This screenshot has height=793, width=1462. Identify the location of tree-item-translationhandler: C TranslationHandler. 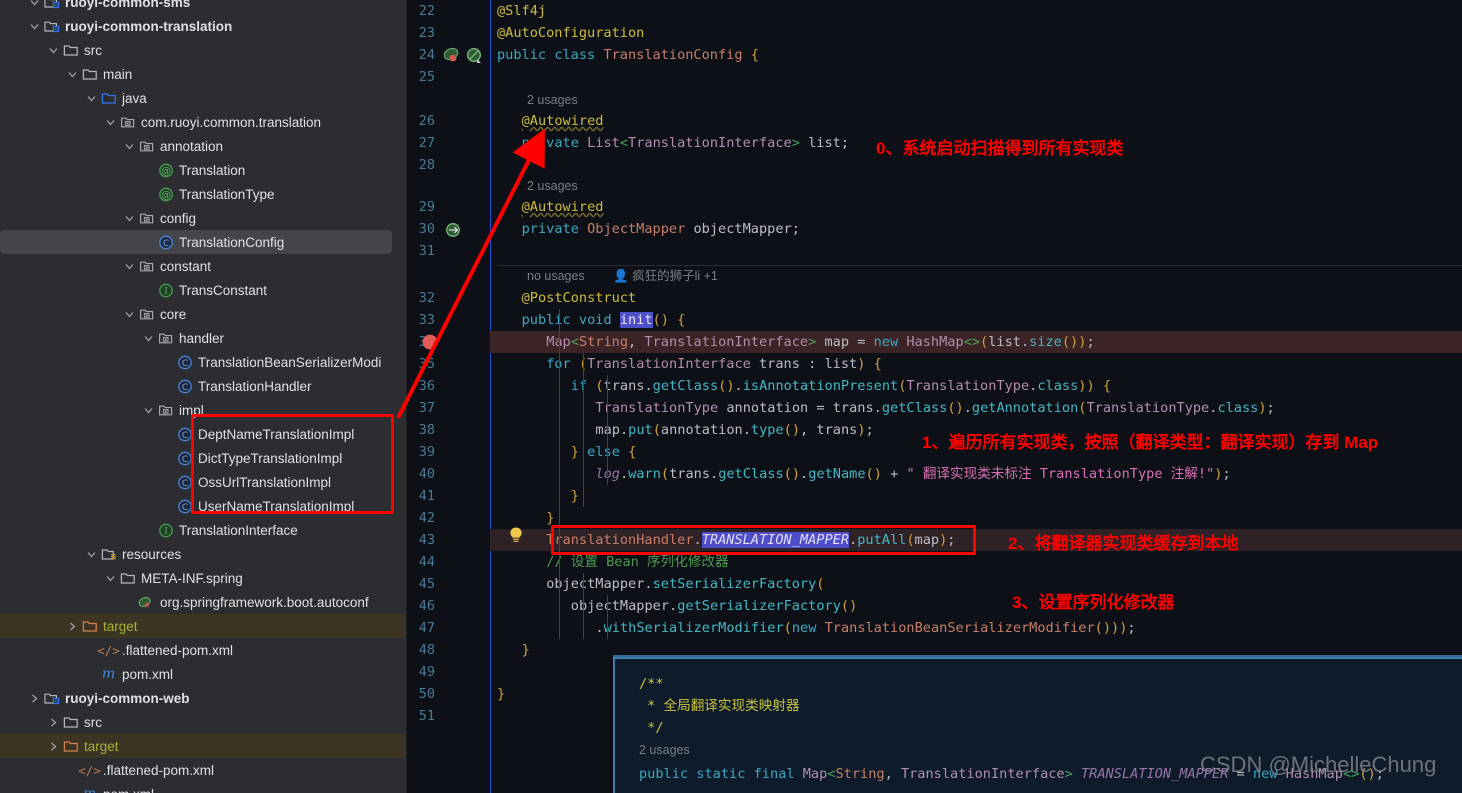
(203, 386).